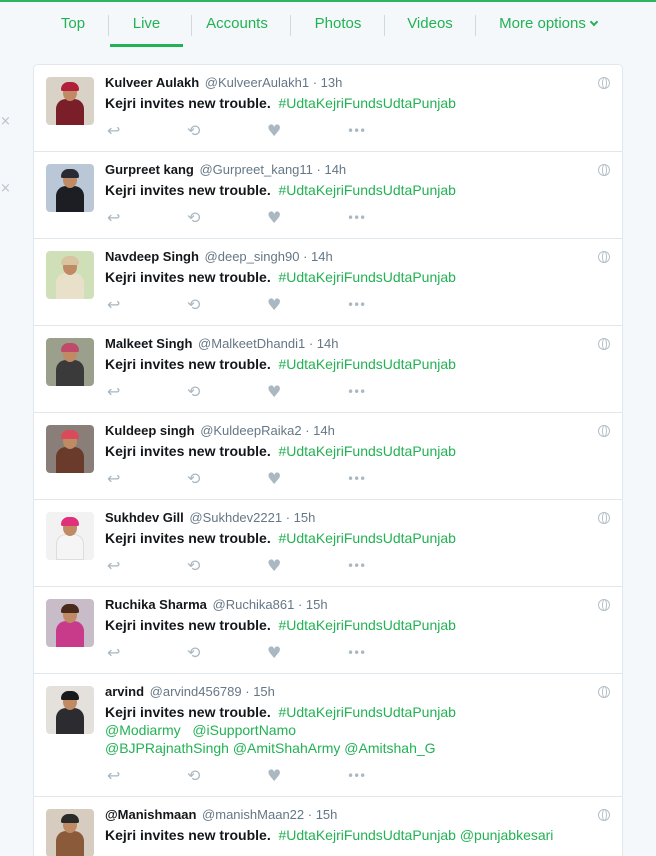 Image resolution: width=656 pixels, height=856 pixels. Describe the element at coordinates (73, 24) in the screenshot. I see `tab-top: Top` at that location.